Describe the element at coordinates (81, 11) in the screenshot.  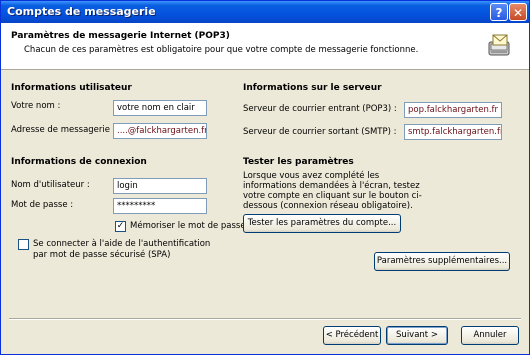
I see `window-title: Comptes de messagerie` at that location.